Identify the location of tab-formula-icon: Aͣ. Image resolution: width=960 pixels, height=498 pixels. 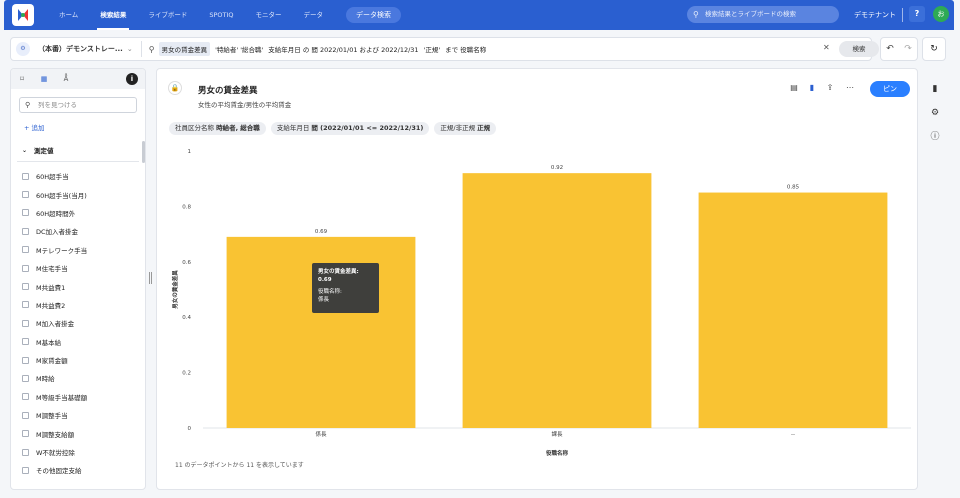
(66, 79).